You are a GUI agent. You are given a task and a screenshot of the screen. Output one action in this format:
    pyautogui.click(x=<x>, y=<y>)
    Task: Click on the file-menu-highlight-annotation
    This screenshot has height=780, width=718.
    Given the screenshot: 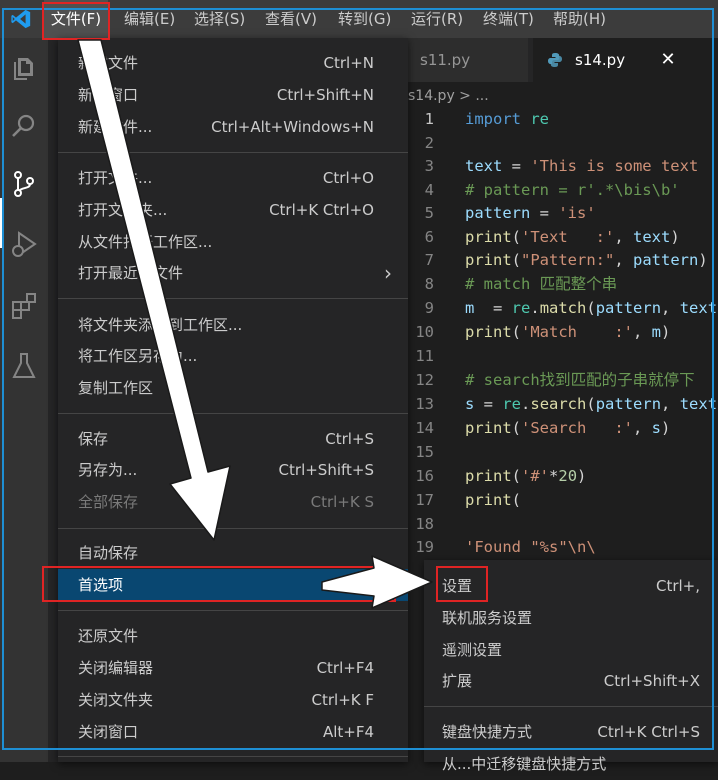 What is the action you would take?
    pyautogui.click(x=76, y=21)
    